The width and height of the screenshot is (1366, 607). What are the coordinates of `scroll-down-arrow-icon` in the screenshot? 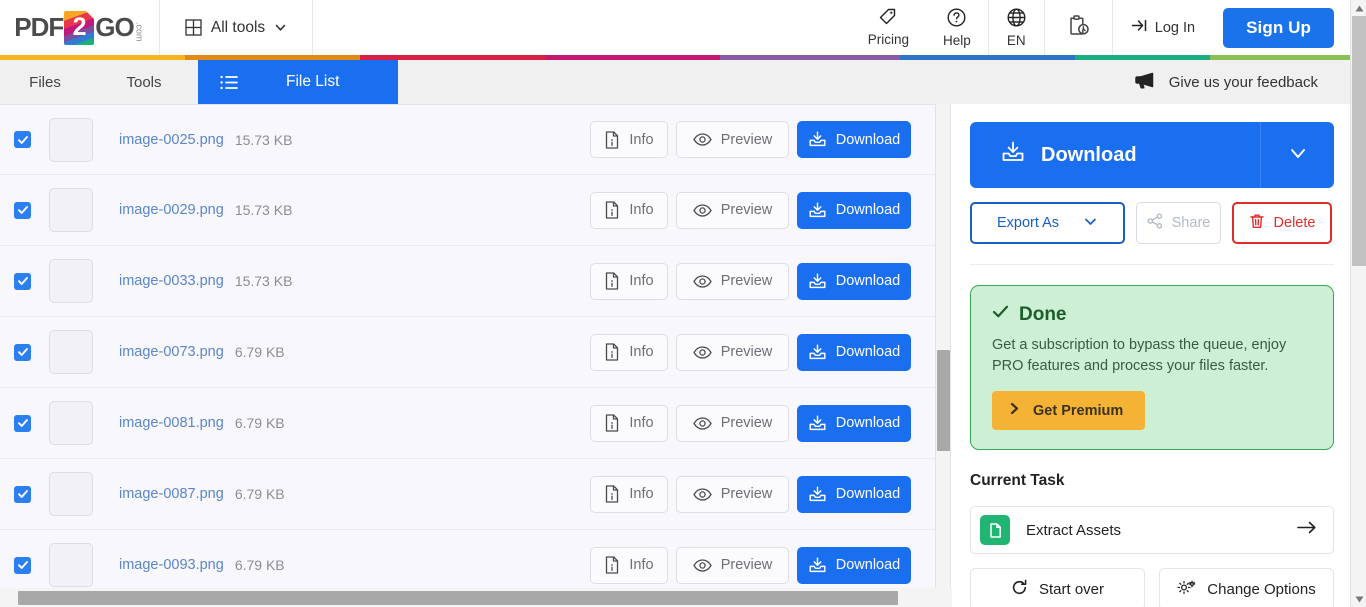 It's located at (1358, 599).